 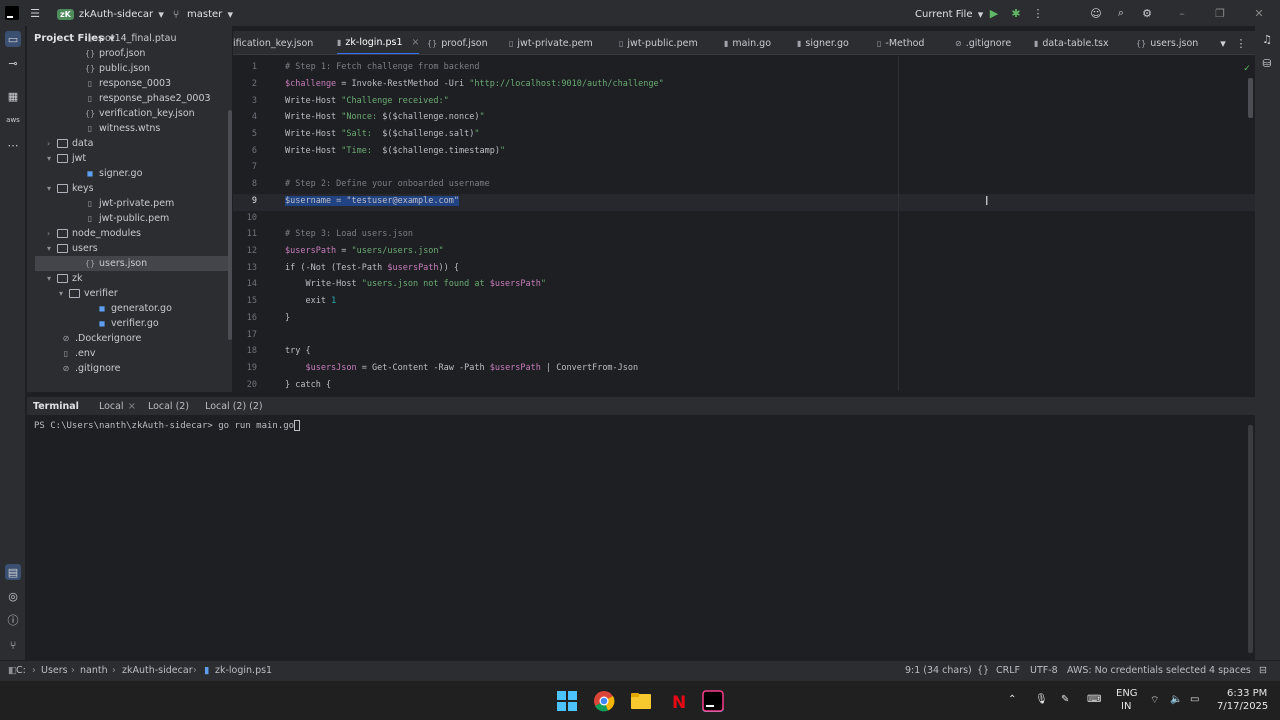 What do you see at coordinates (72, 293) in the screenshot?
I see `tree-item-verifier: ▾ verifier` at bounding box center [72, 293].